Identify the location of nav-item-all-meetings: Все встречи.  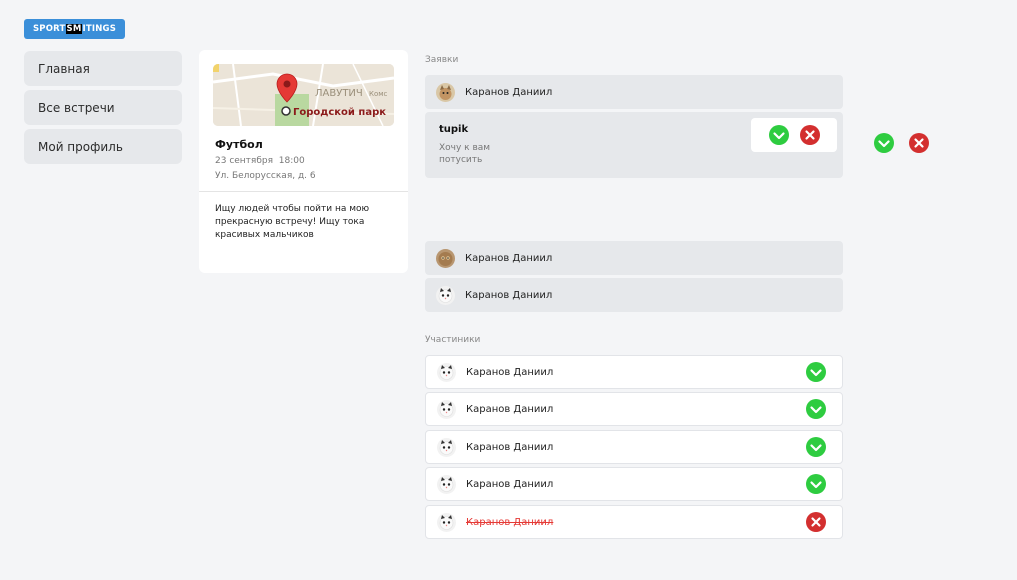
(103, 107).